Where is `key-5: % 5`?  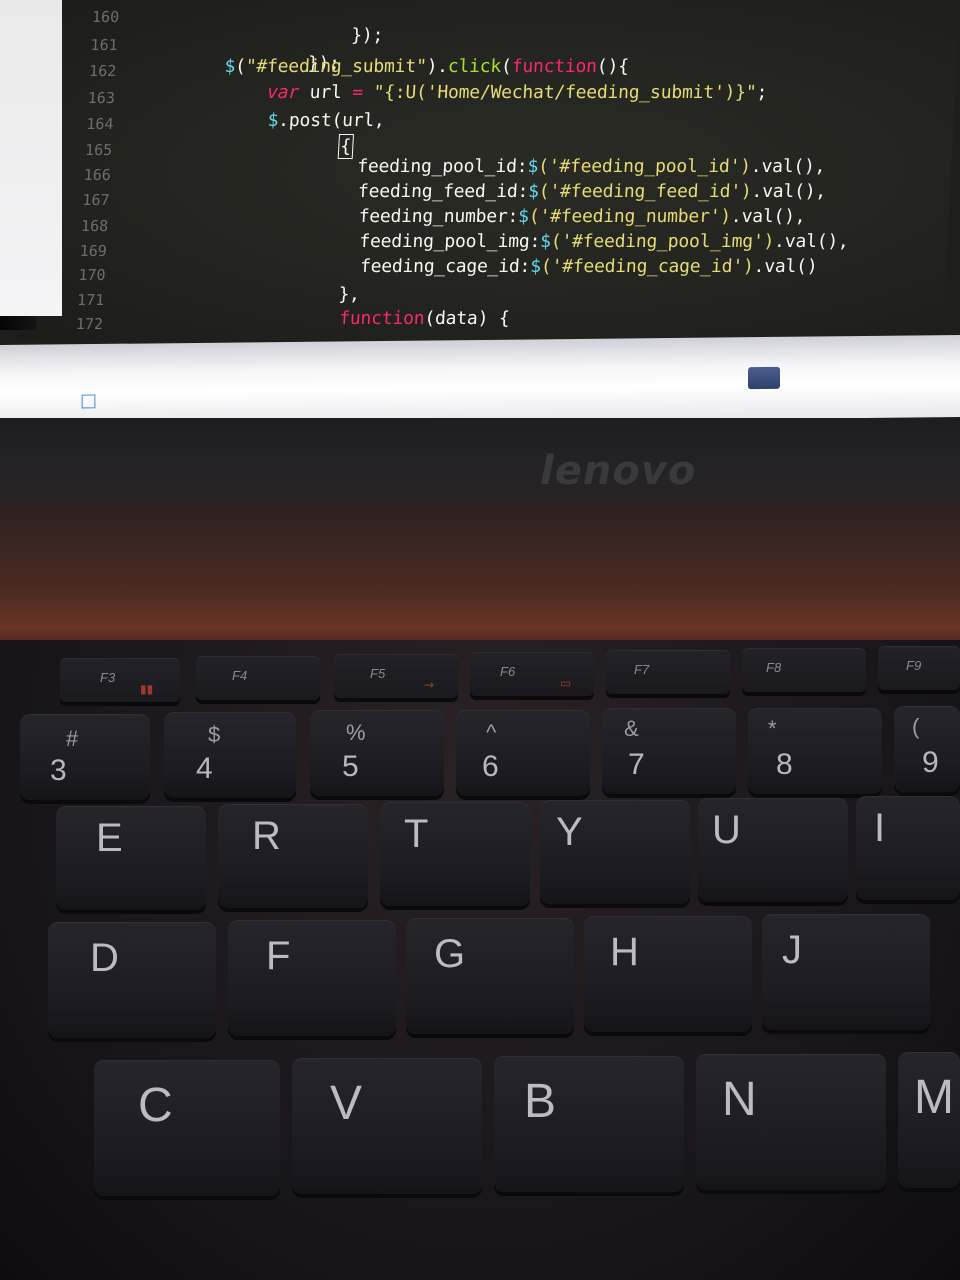
key-5: % 5 is located at coordinates (377, 753).